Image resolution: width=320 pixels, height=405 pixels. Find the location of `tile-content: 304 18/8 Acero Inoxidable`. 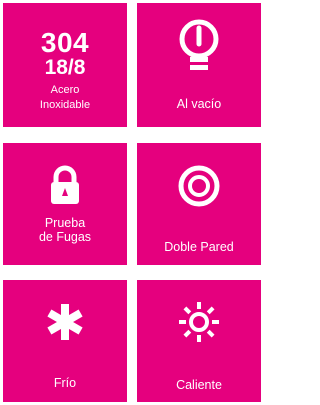

tile-content: 304 18/8 Acero Inoxidable is located at coordinates (65, 65).